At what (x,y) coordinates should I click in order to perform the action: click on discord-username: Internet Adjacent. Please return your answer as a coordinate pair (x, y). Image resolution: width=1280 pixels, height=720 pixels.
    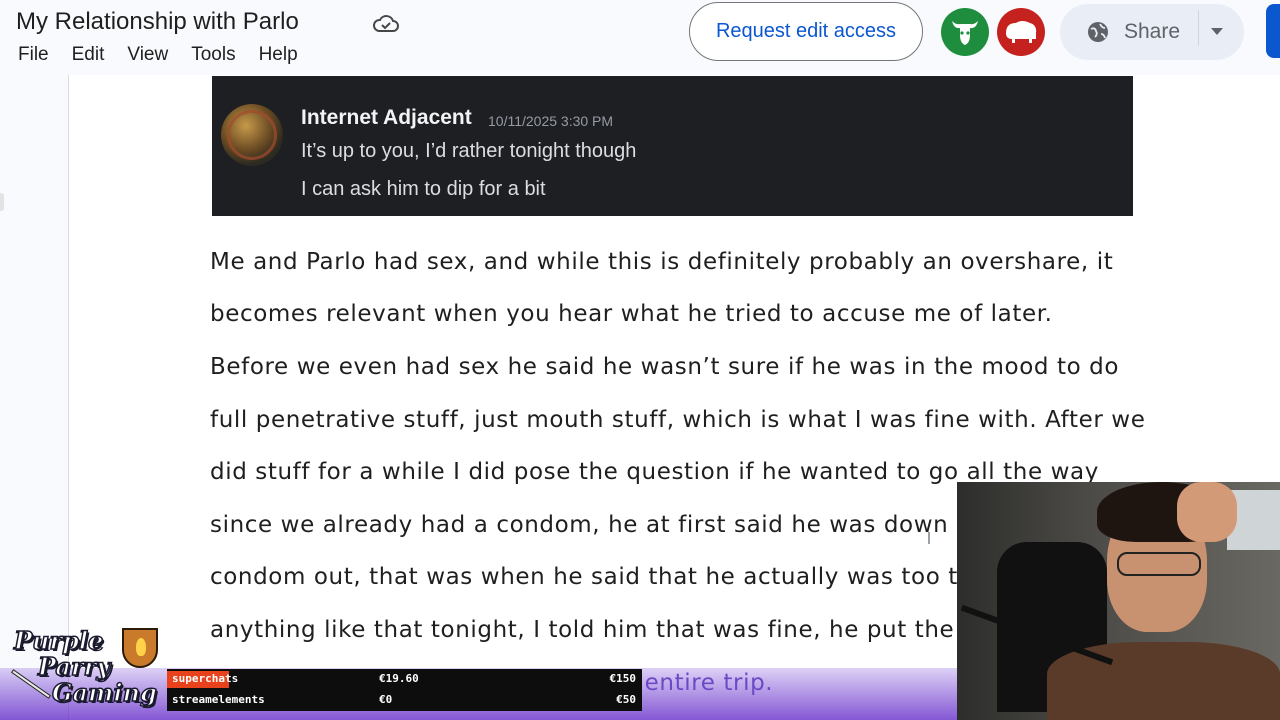
    Looking at the image, I should click on (386, 117).